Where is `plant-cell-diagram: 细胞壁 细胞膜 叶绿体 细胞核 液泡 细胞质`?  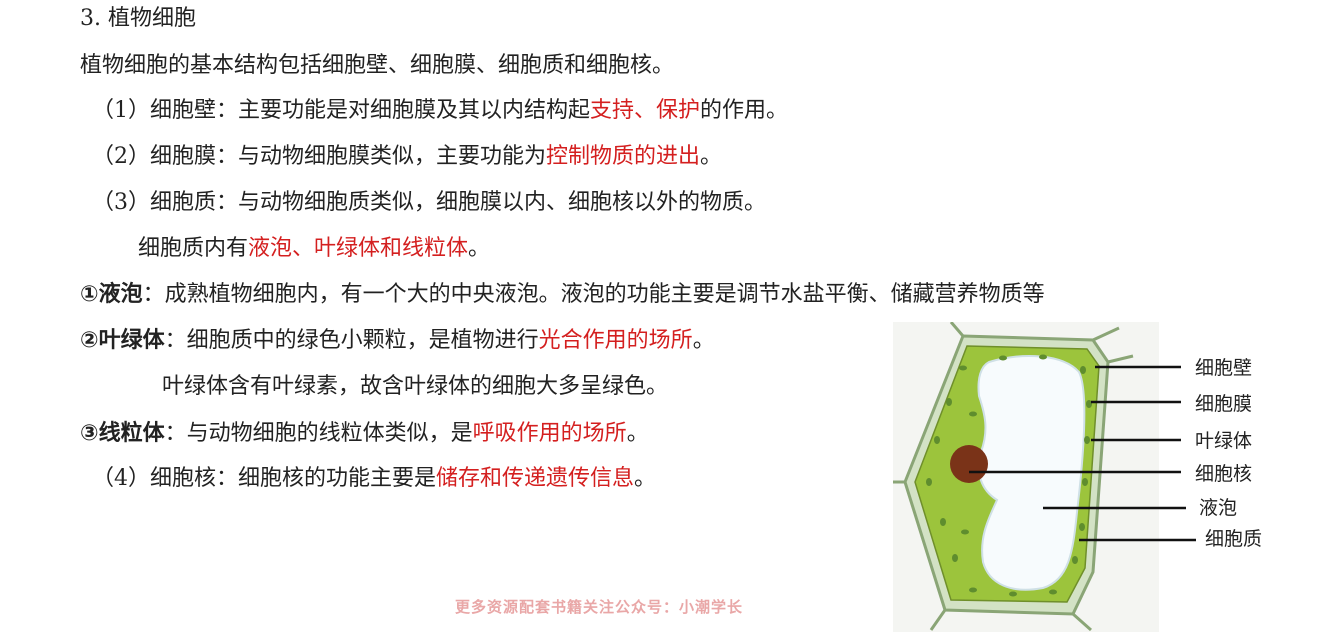 plant-cell-diagram: 细胞壁 细胞膜 叶绿体 细胞核 液泡 细胞质 is located at coordinates (1077, 477).